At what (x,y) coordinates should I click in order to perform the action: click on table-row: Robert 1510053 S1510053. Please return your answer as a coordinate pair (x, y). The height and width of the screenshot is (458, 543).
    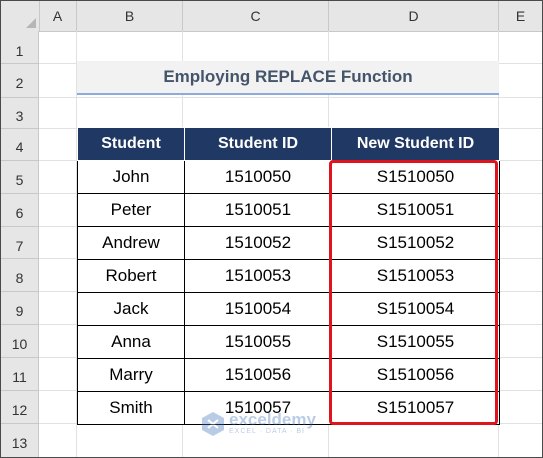
    Looking at the image, I should click on (288, 276).